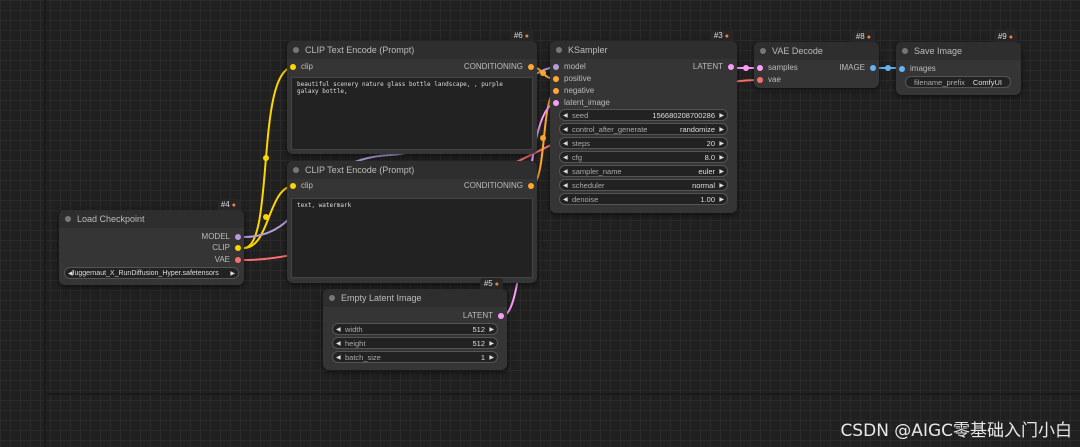  Describe the element at coordinates (233, 205) in the screenshot. I see `fox-icon: ●` at that location.